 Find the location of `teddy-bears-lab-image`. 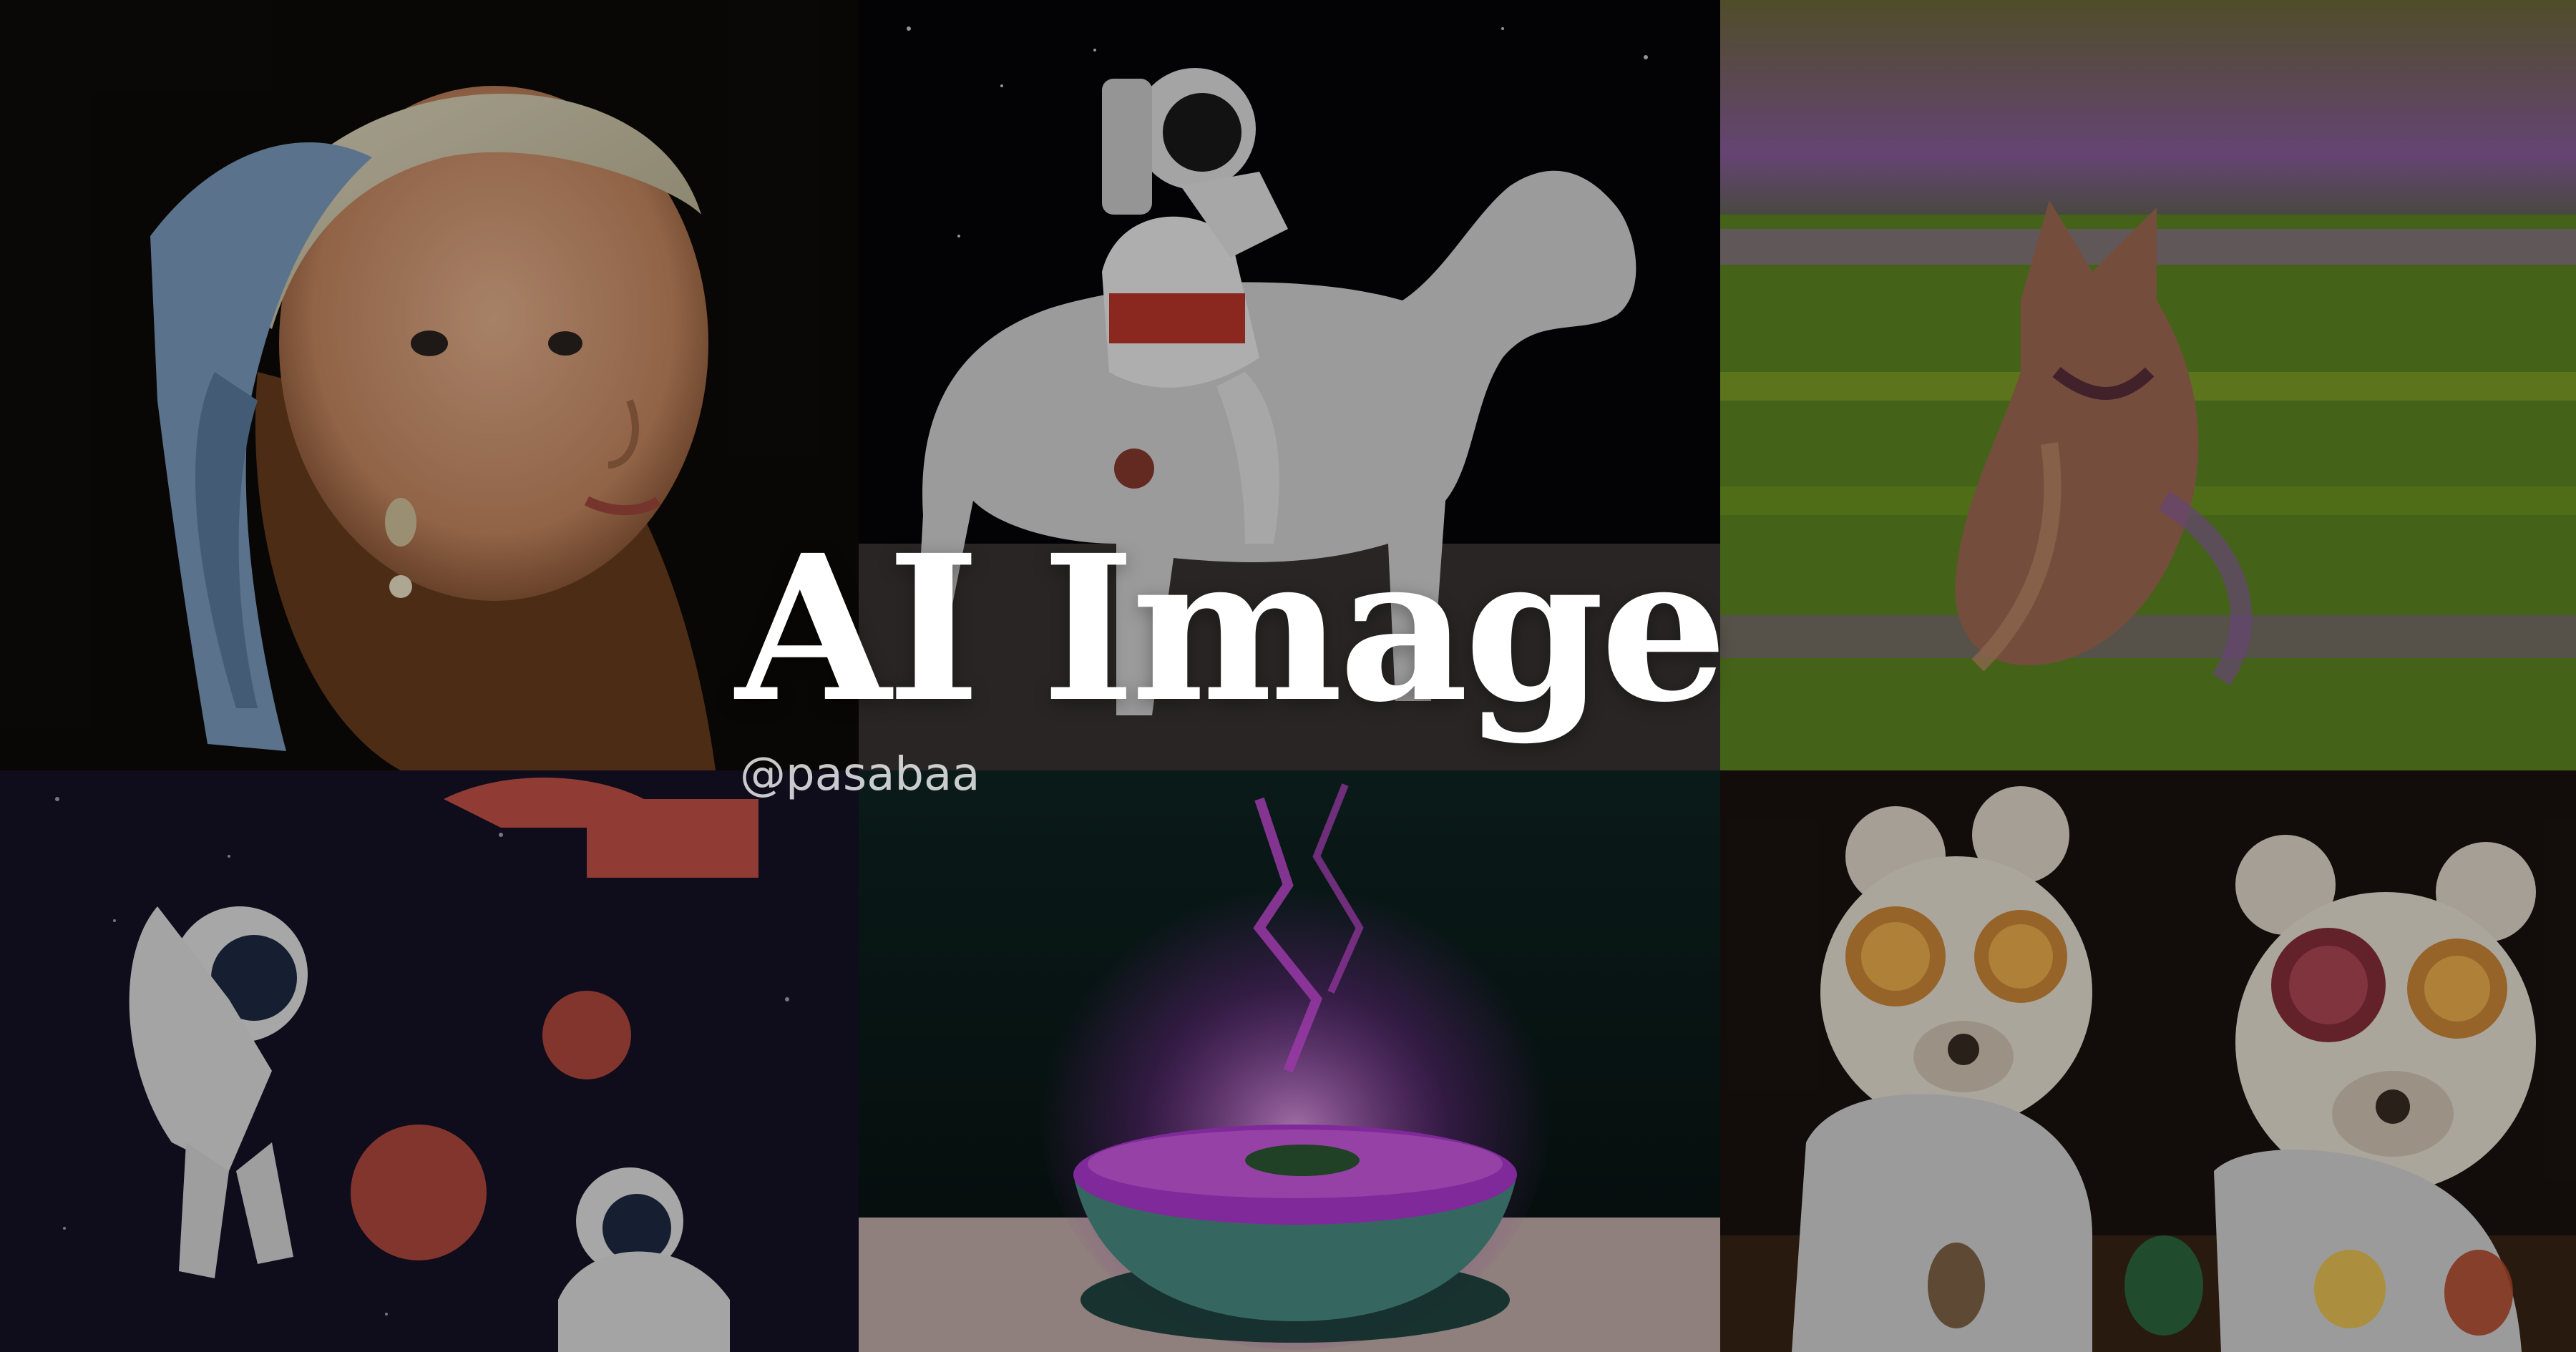

teddy-bears-lab-image is located at coordinates (2148, 1061).